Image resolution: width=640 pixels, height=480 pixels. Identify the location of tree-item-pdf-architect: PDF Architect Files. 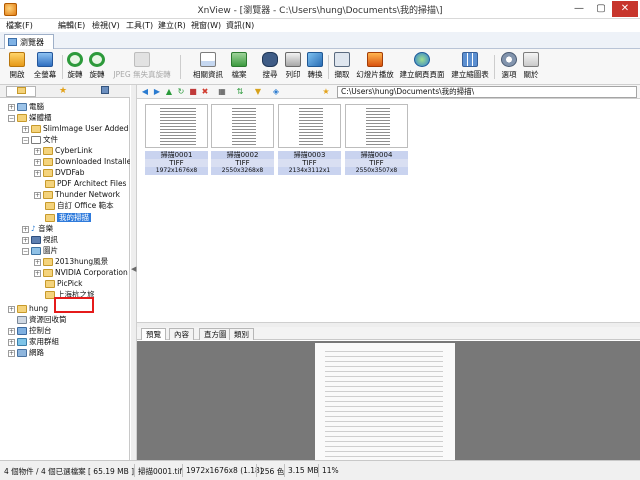
(85, 183).